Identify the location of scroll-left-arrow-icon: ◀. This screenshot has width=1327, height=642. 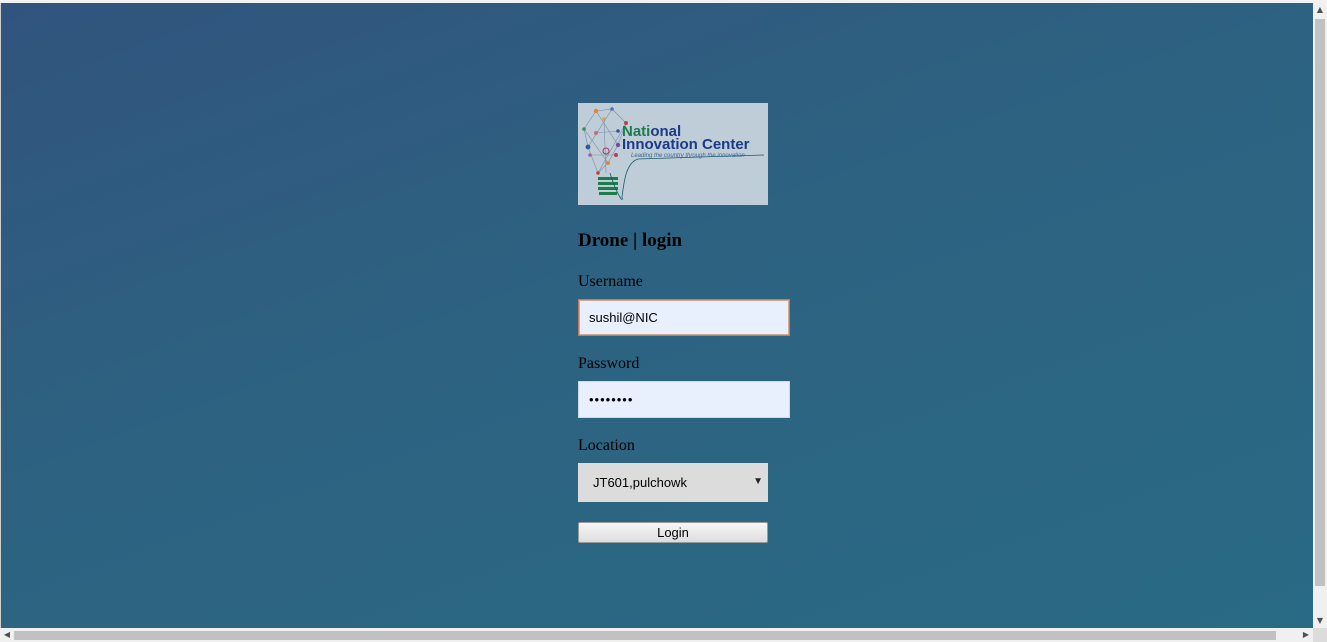
(7, 635).